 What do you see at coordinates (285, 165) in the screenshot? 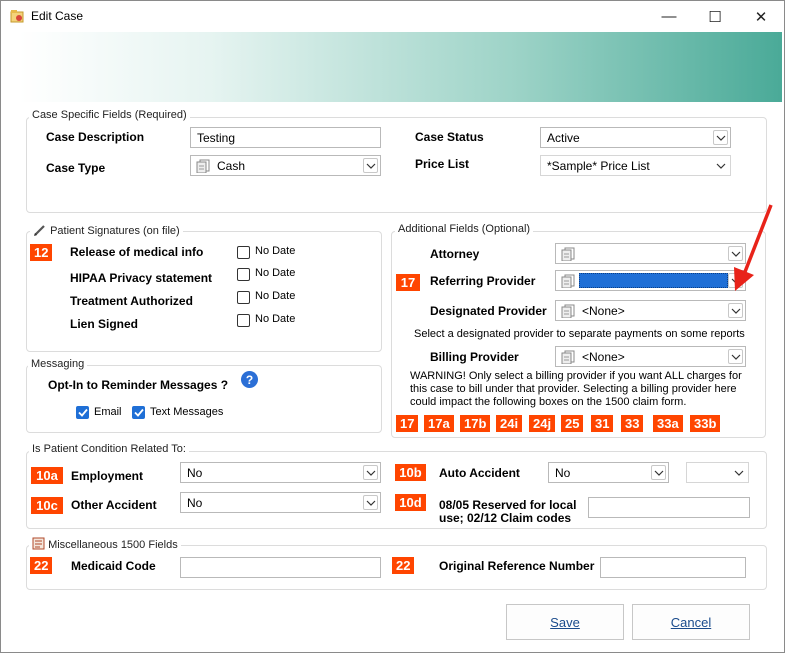
I see `case-type-select: Cash` at bounding box center [285, 165].